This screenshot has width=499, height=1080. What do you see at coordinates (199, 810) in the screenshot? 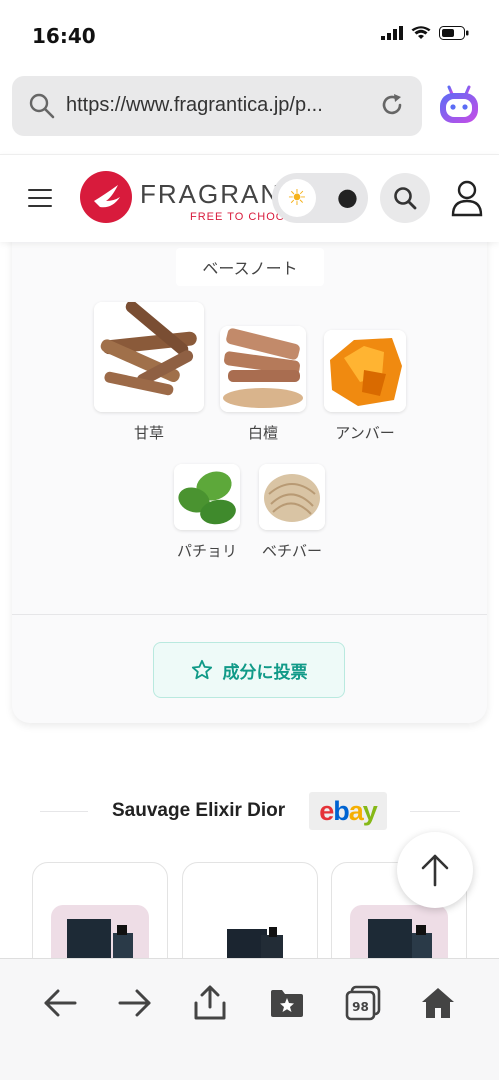
I see `ebay-section-title: Sauvage Elixir Dior` at bounding box center [199, 810].